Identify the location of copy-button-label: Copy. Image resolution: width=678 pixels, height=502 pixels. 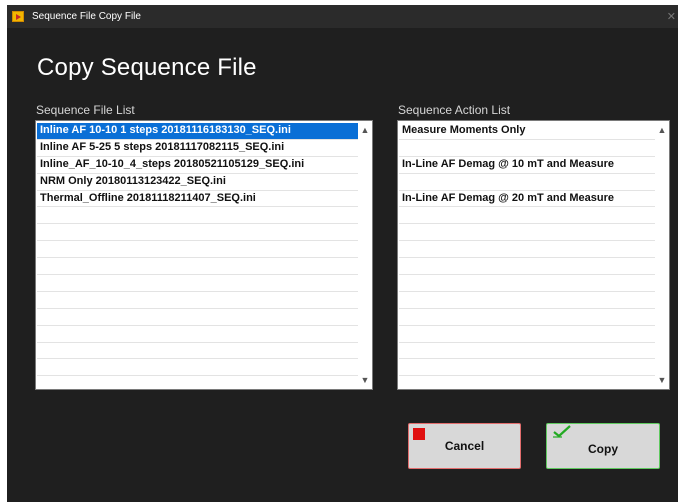
(603, 449).